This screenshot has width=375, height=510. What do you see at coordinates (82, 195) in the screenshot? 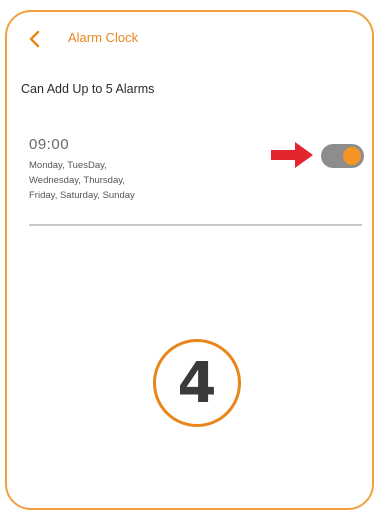
I see `alarm-days-line: Friday, Saturday, Sunday` at bounding box center [82, 195].